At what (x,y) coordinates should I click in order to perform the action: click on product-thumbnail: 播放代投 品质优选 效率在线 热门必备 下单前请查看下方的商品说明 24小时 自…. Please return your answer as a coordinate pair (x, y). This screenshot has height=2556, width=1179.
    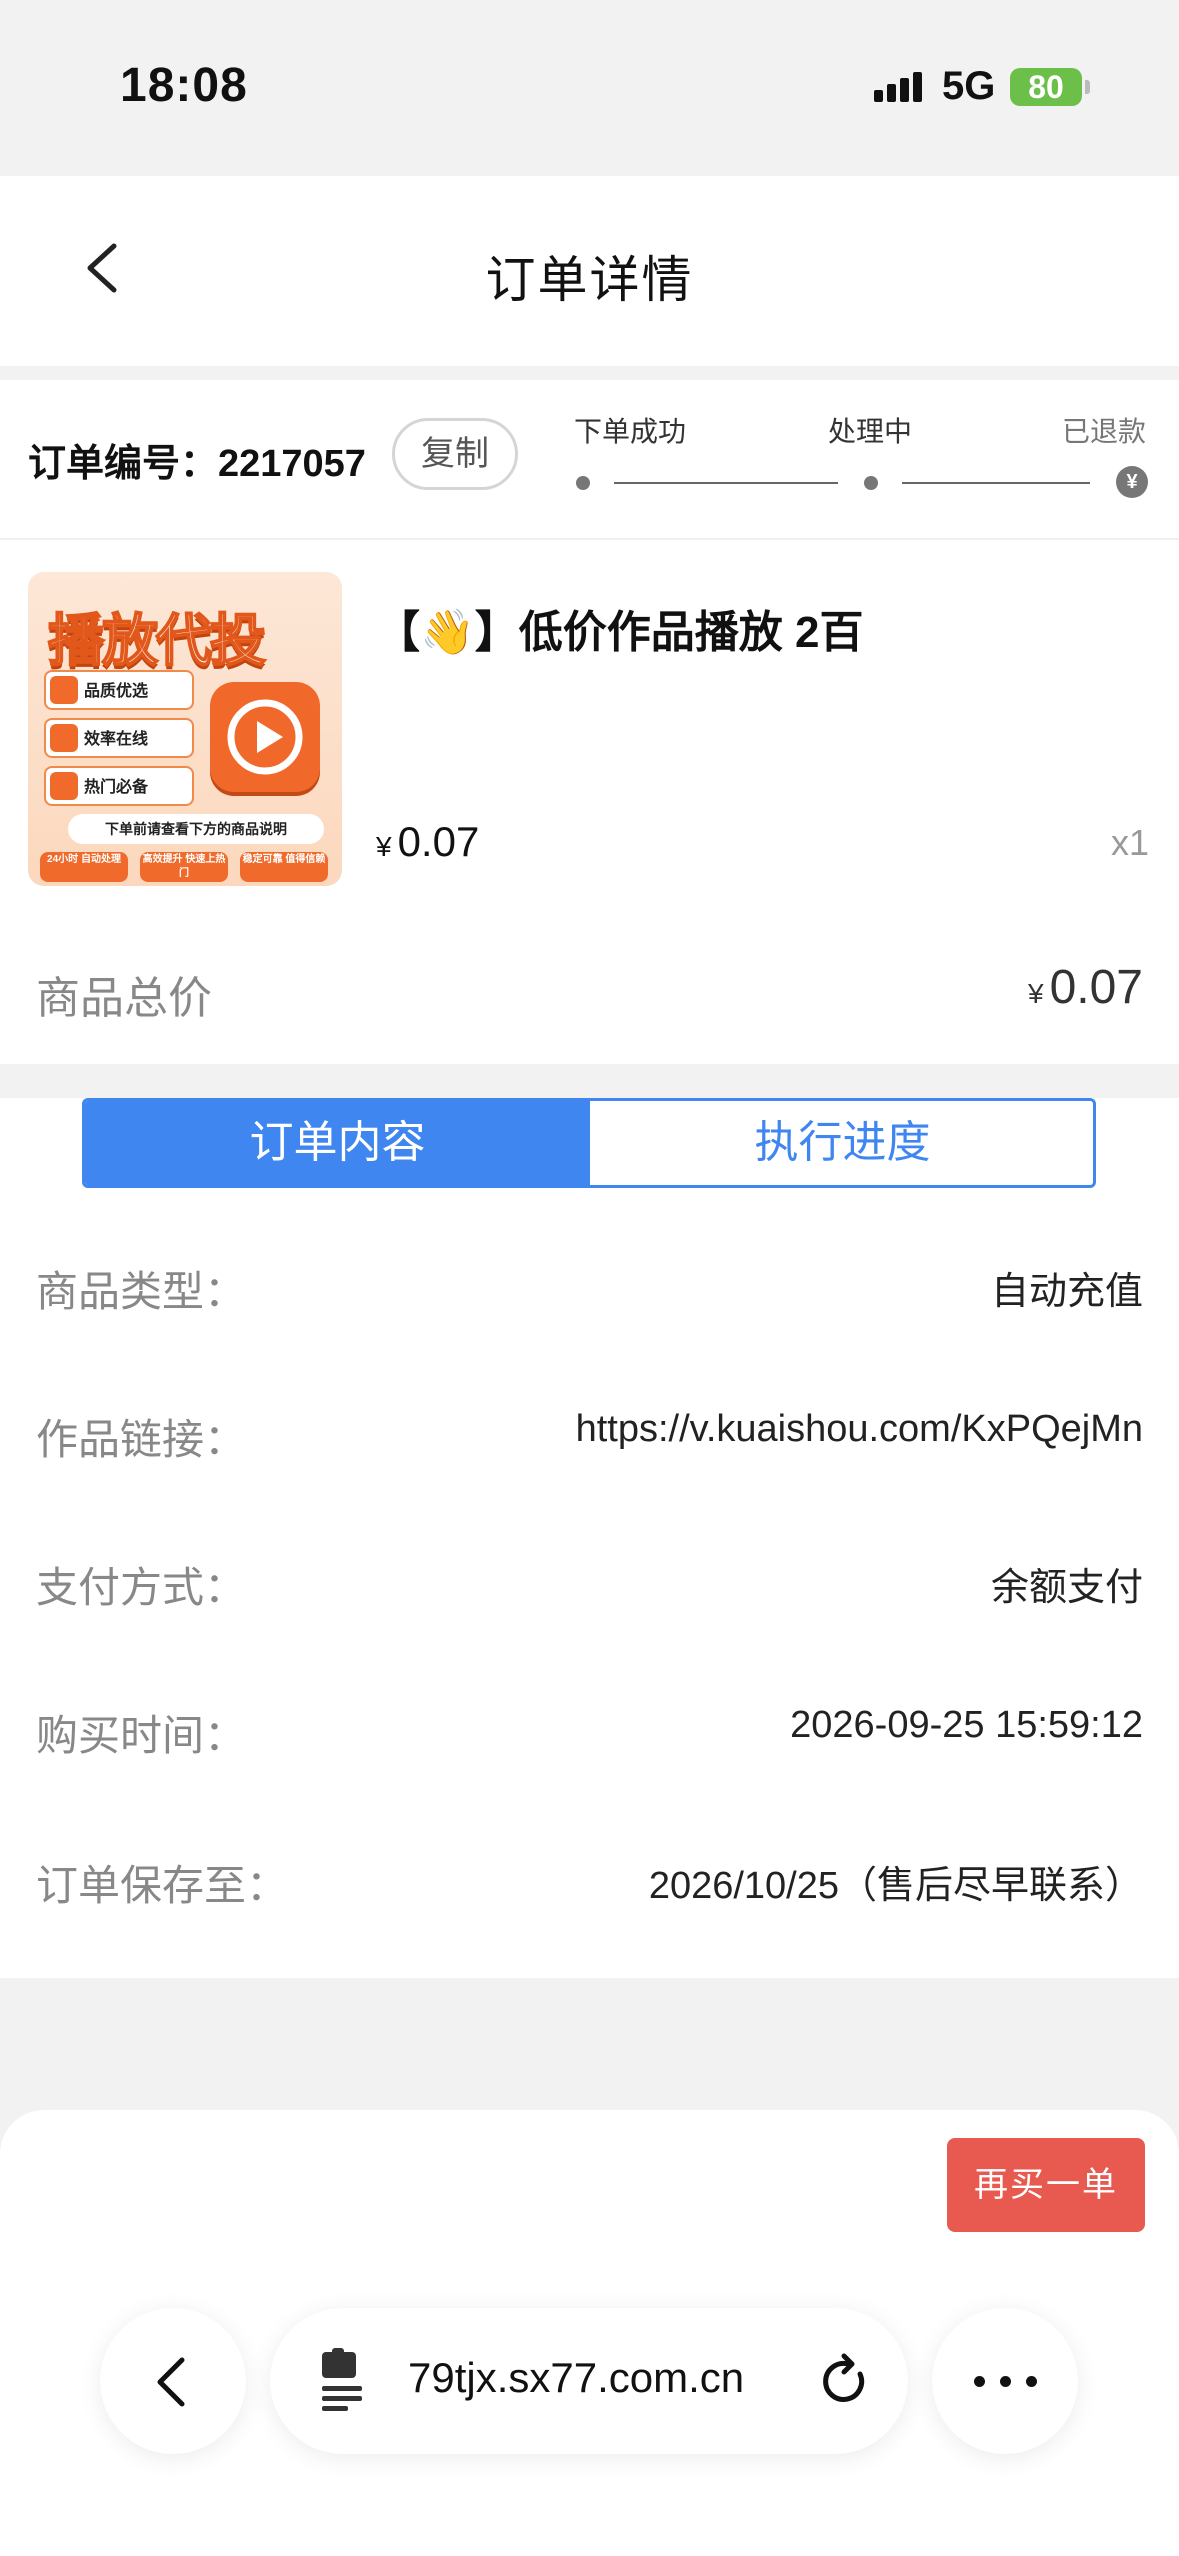
    Looking at the image, I should click on (185, 729).